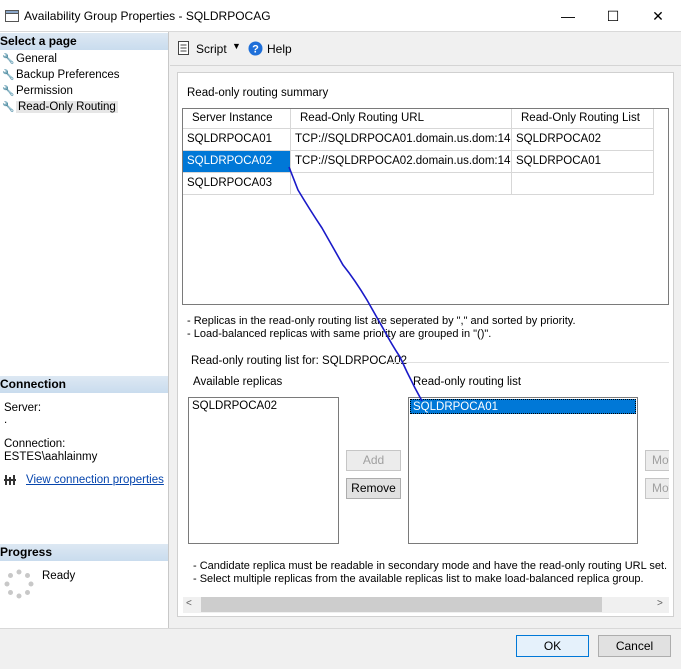 Image resolution: width=681 pixels, height=669 pixels. I want to click on list-item: SQLDRPOCA02, so click(263, 406).